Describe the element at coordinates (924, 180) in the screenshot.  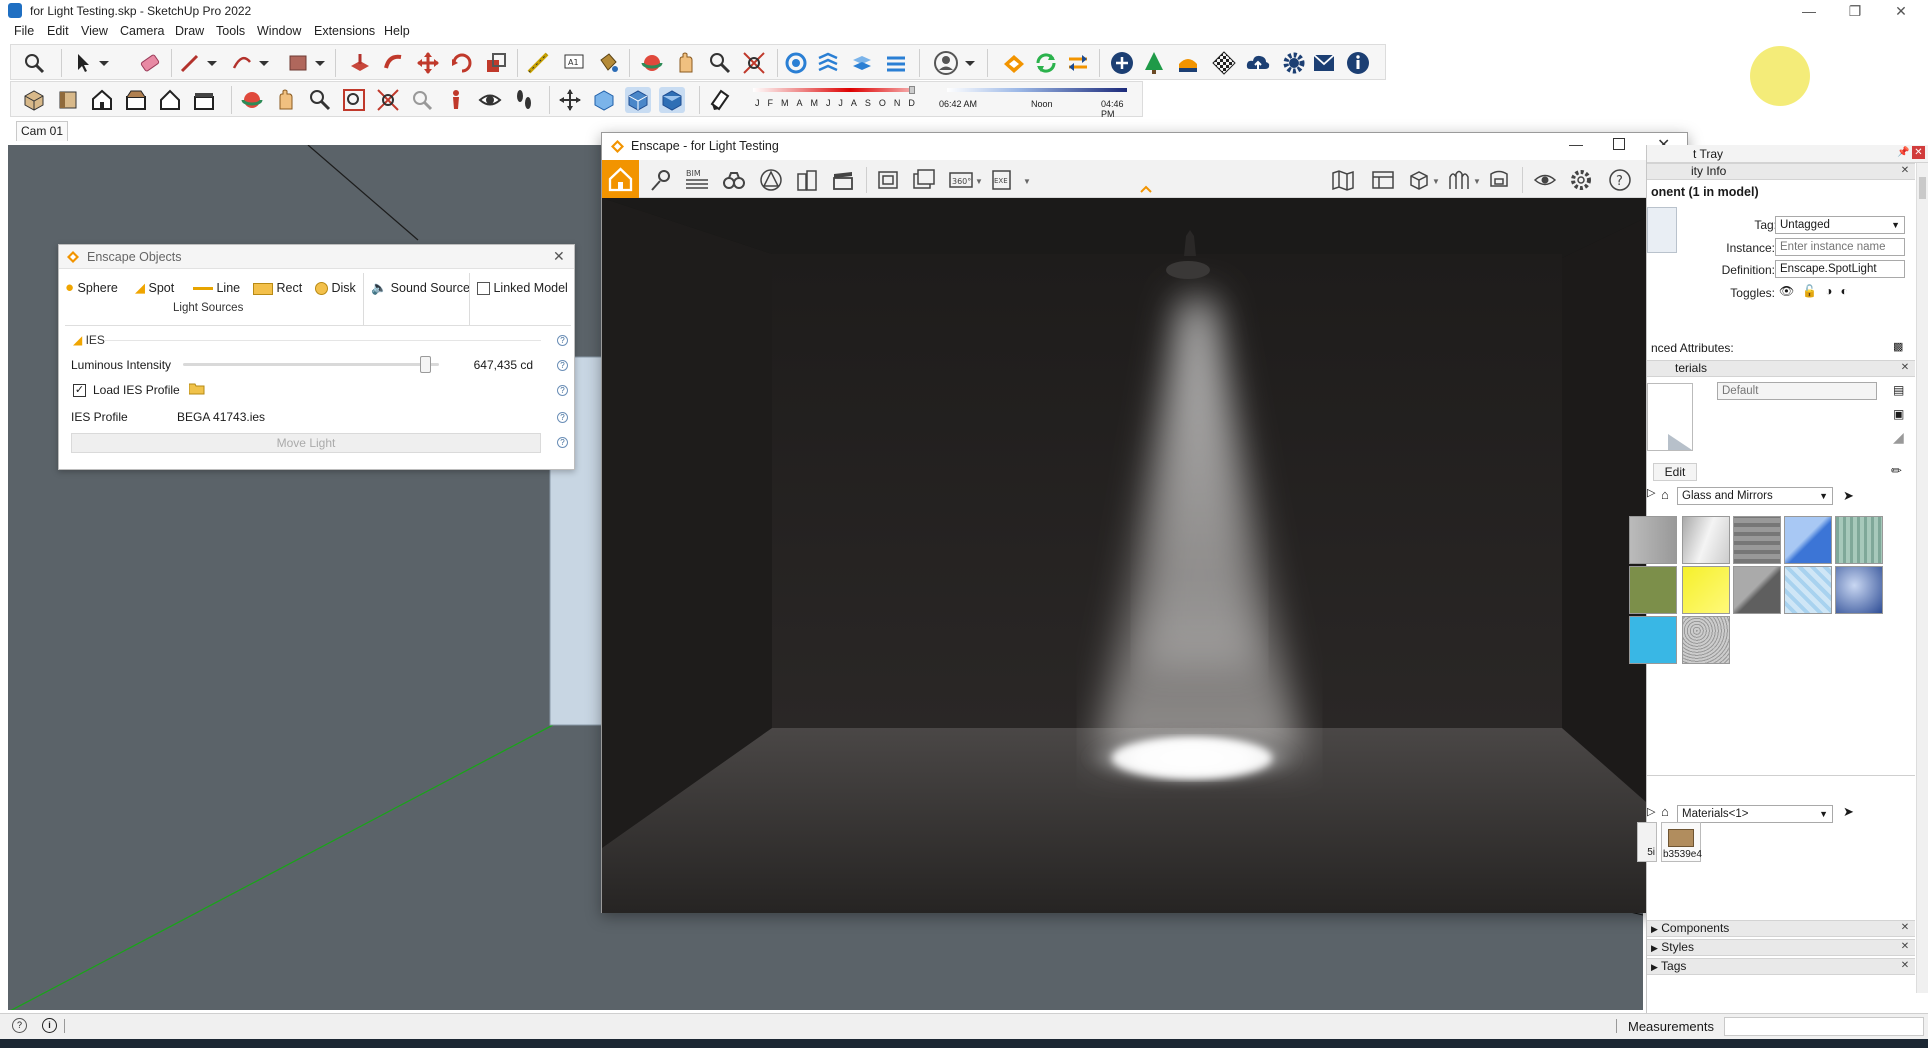
I see `batch-render-icon` at that location.